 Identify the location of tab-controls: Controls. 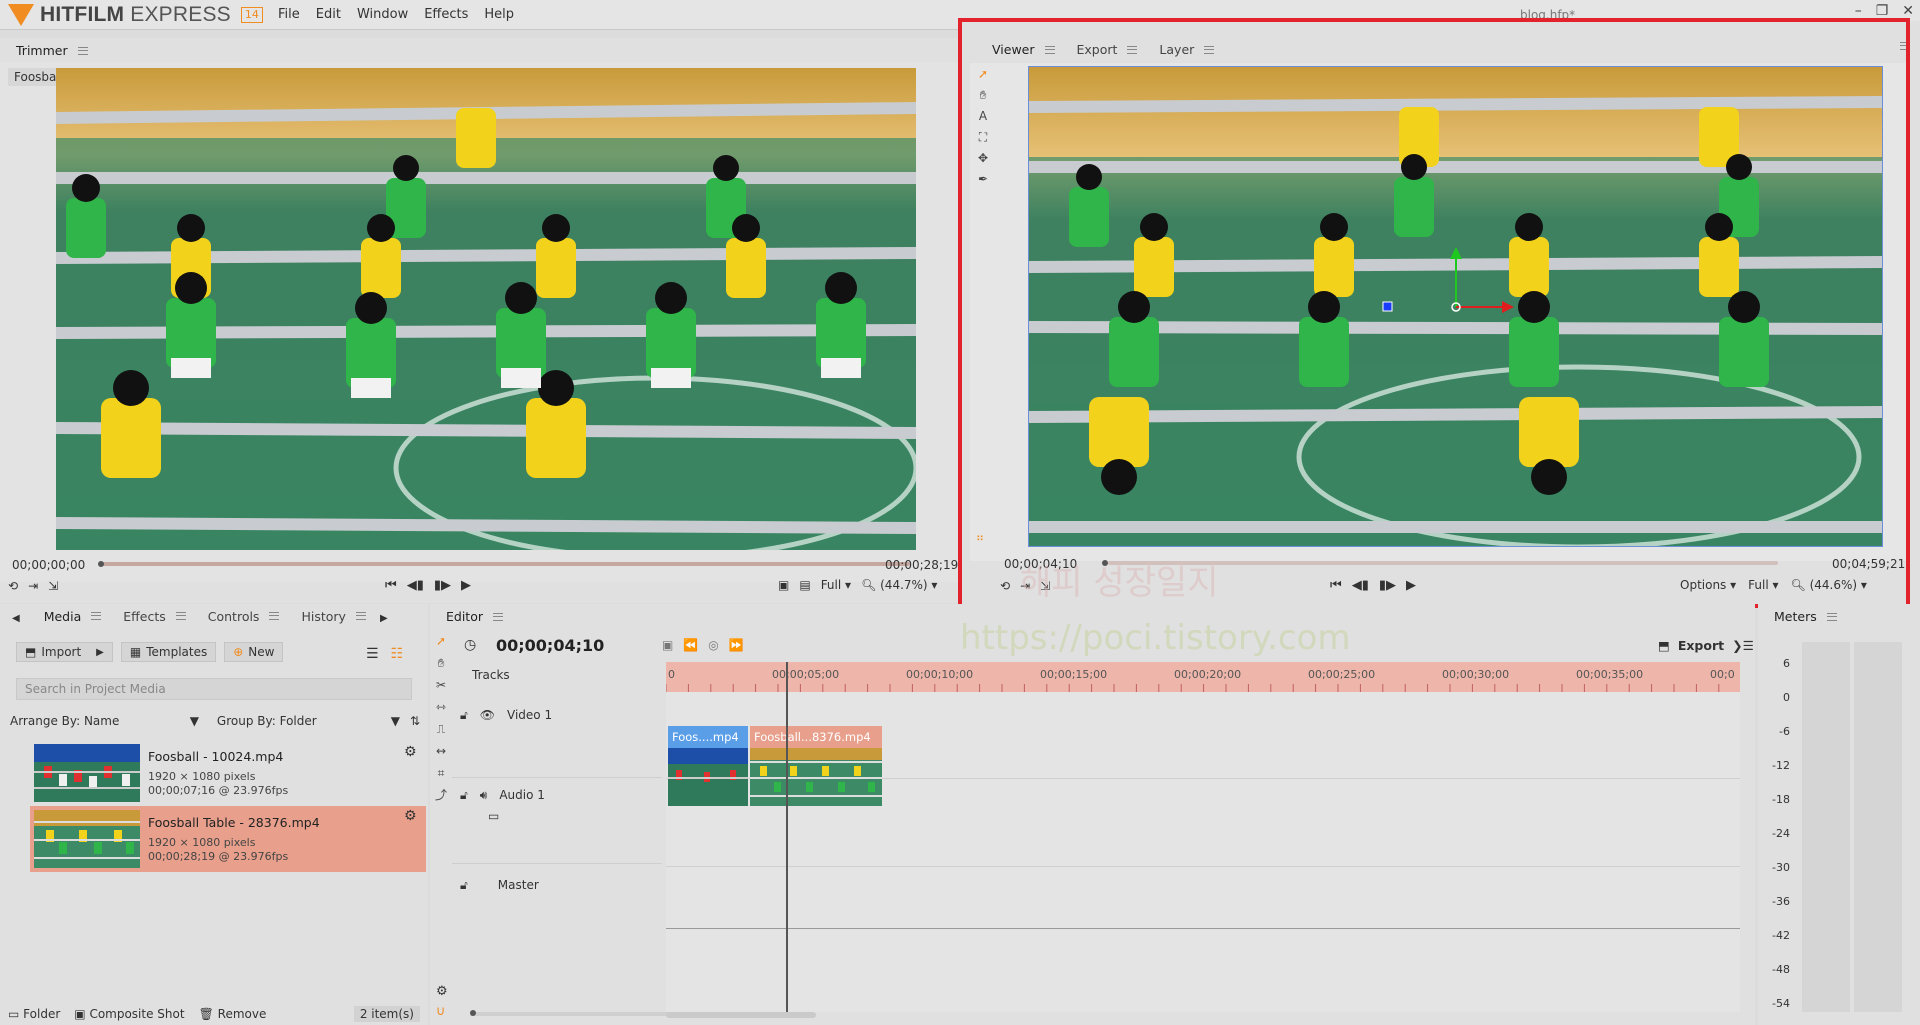
(243, 618).